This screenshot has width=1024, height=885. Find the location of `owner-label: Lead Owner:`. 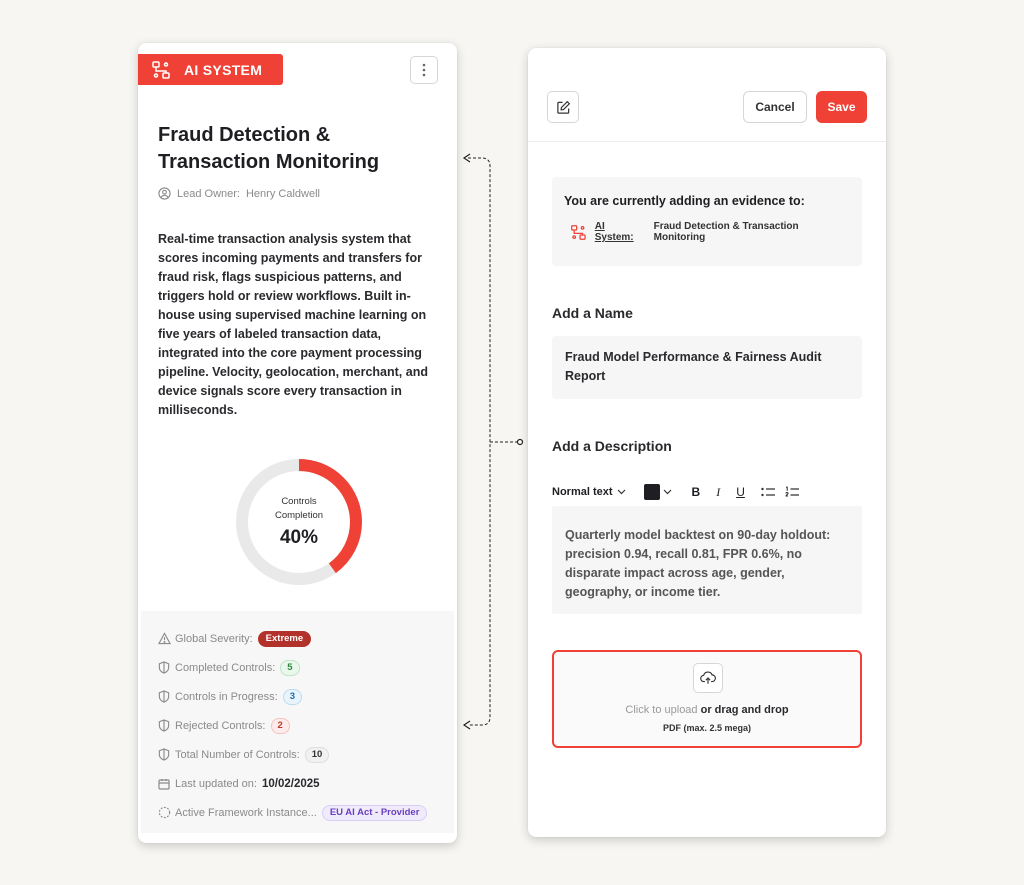

owner-label: Lead Owner: is located at coordinates (208, 193).